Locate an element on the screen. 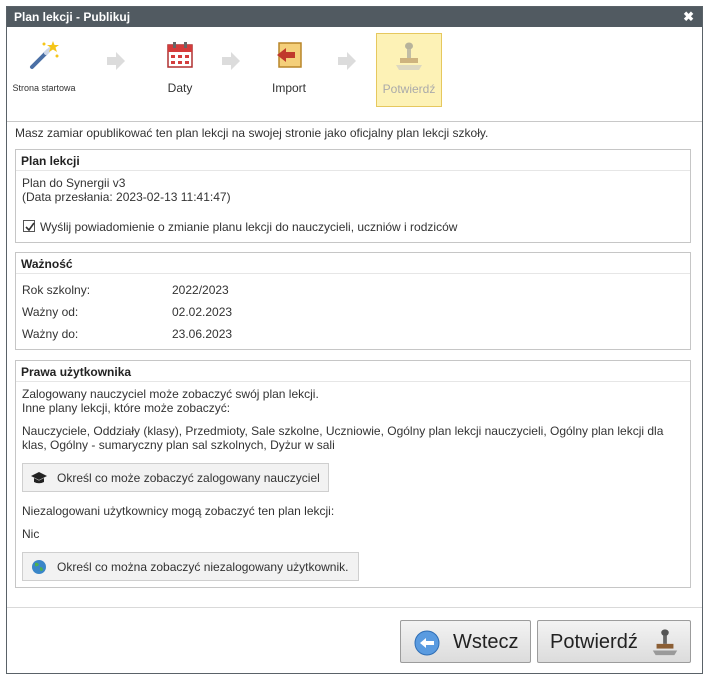 Image resolution: width=710 pixels, height=681 pixels. step-label: Potwierdź is located at coordinates (409, 89).